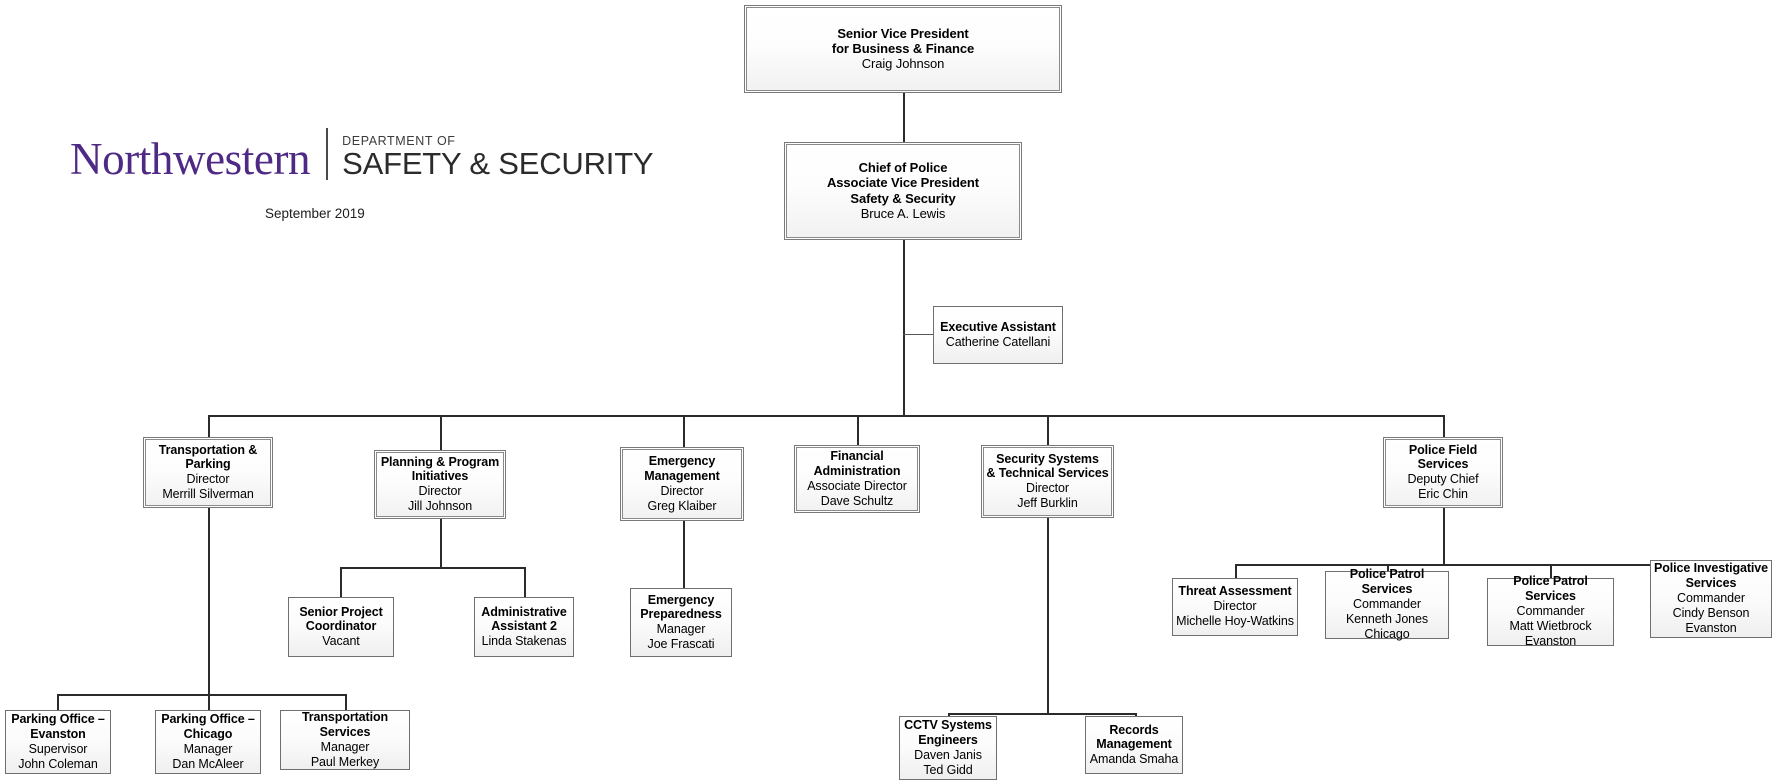  I want to click on node-detail: Commander Kenneth Jones Chicago, so click(1387, 619).